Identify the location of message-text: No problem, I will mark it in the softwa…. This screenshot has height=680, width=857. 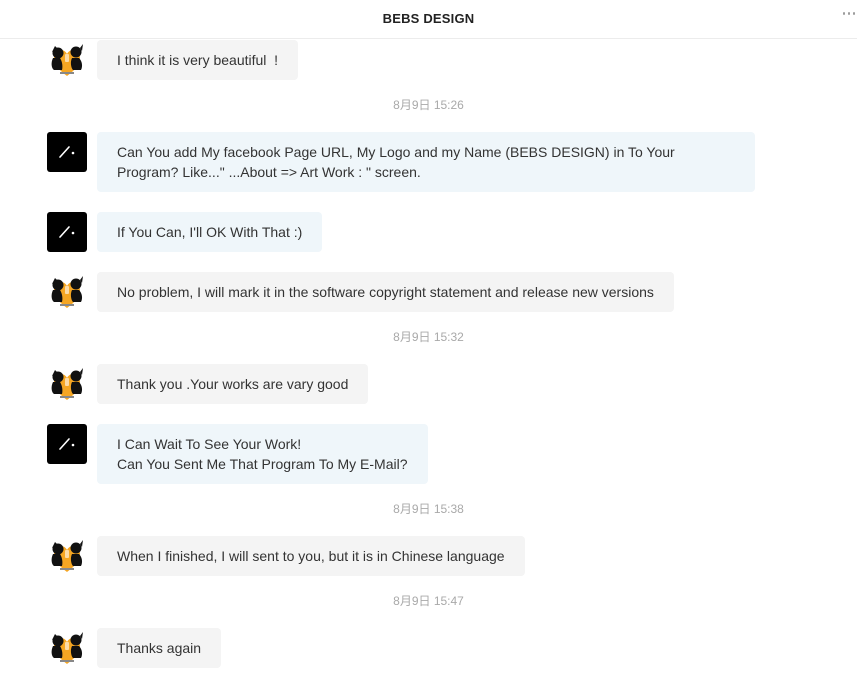
(385, 292).